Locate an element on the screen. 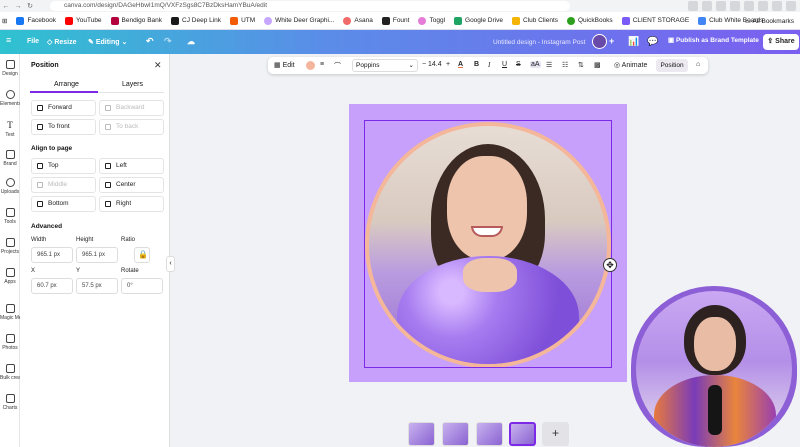 The image size is (800, 447). italic-button: I is located at coordinates (489, 65).